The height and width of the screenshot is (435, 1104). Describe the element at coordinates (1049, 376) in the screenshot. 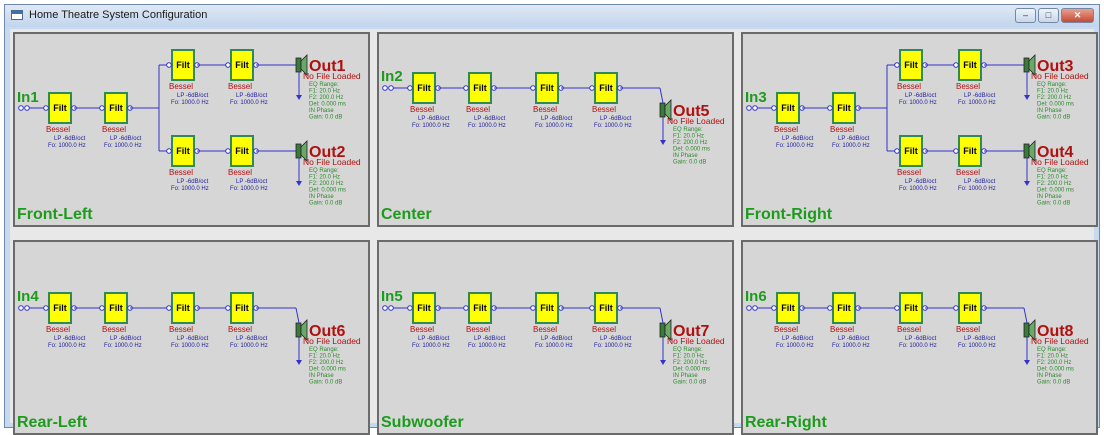

I see `output-param: IN Phase` at that location.